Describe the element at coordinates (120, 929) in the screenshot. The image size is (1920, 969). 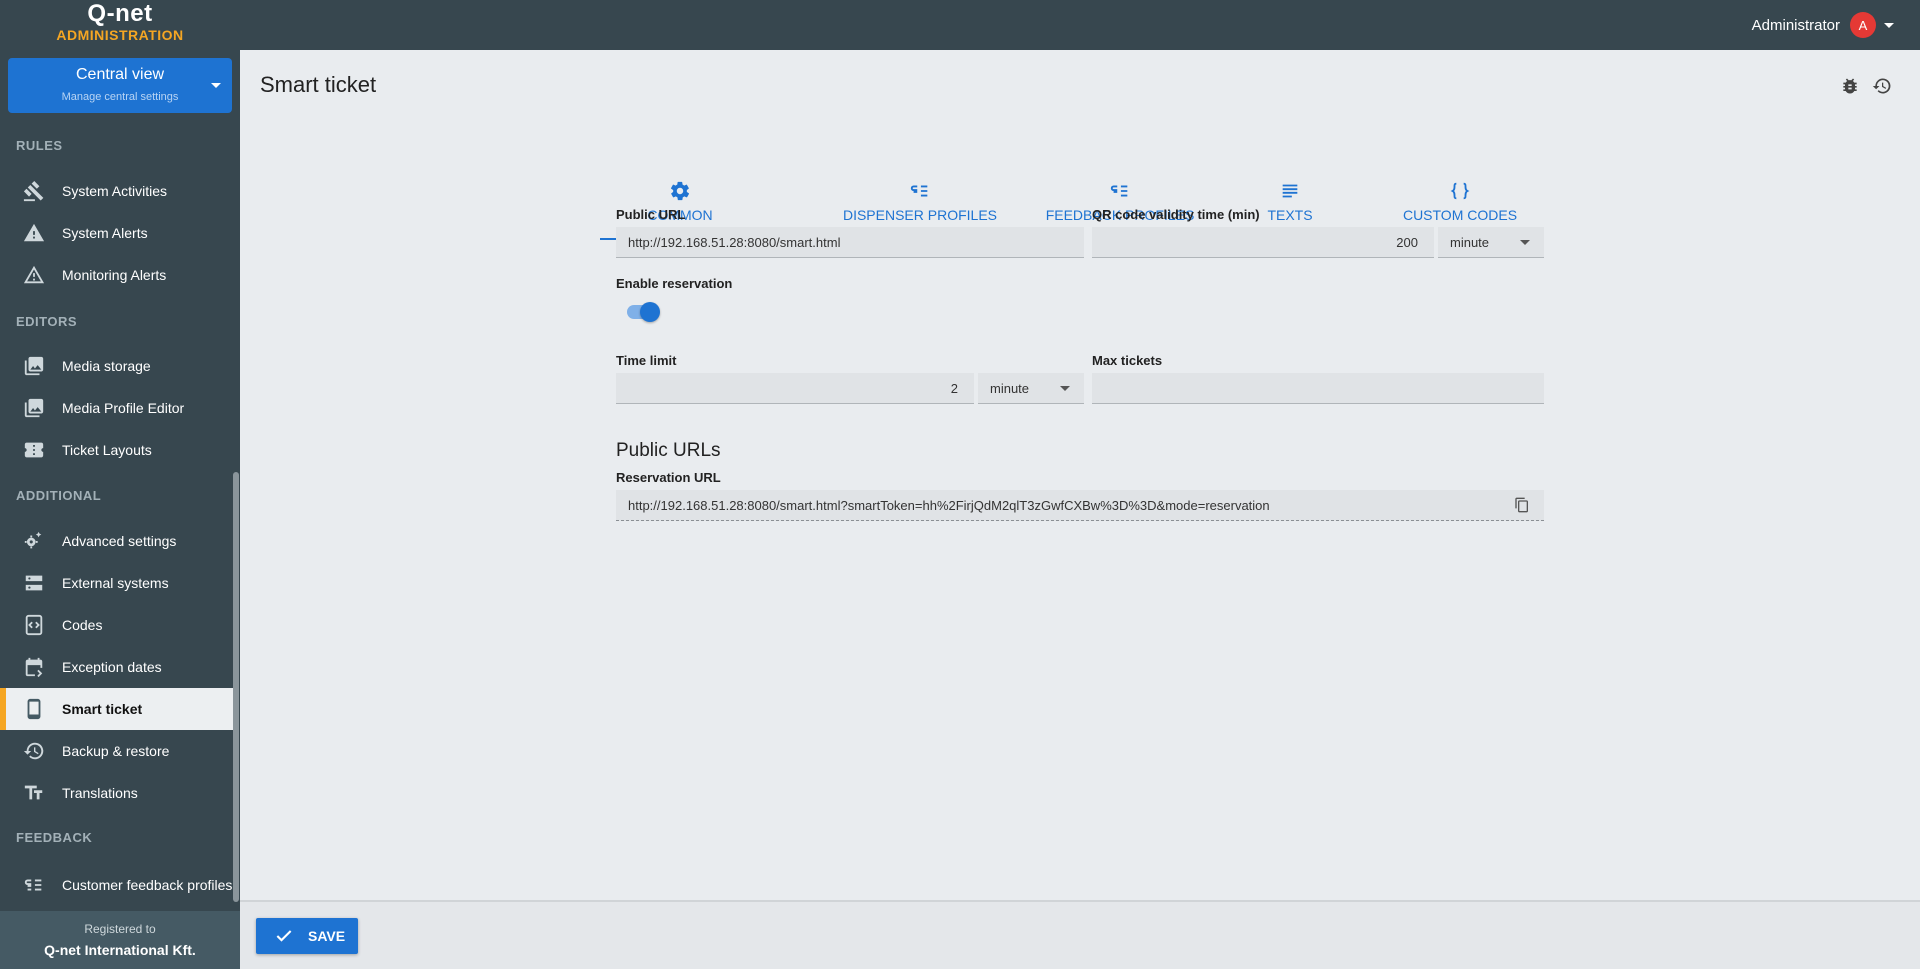
I see `registered-label: Registered to` at that location.